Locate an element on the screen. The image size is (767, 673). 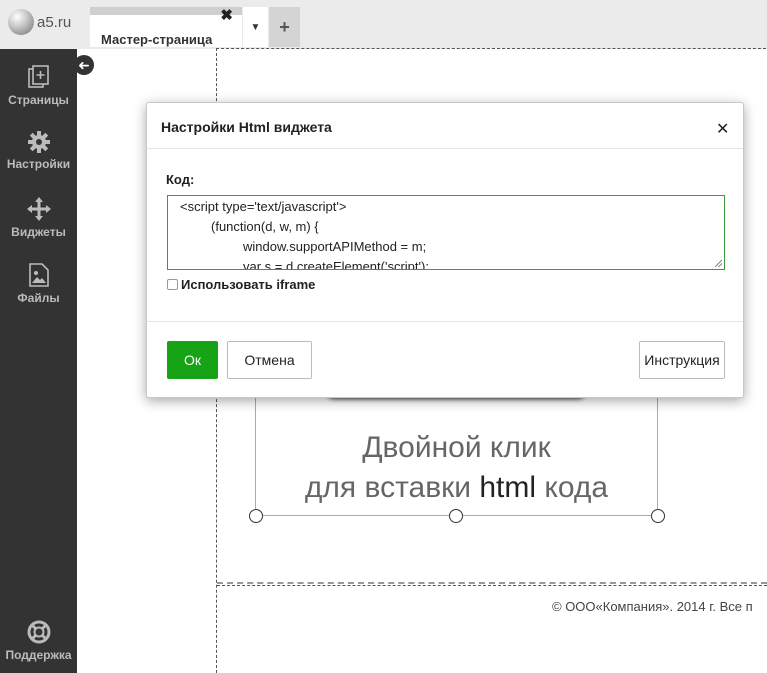
top-bar: a5.ru ✖ Мастер-страница ▼ + is located at coordinates (383, 24).